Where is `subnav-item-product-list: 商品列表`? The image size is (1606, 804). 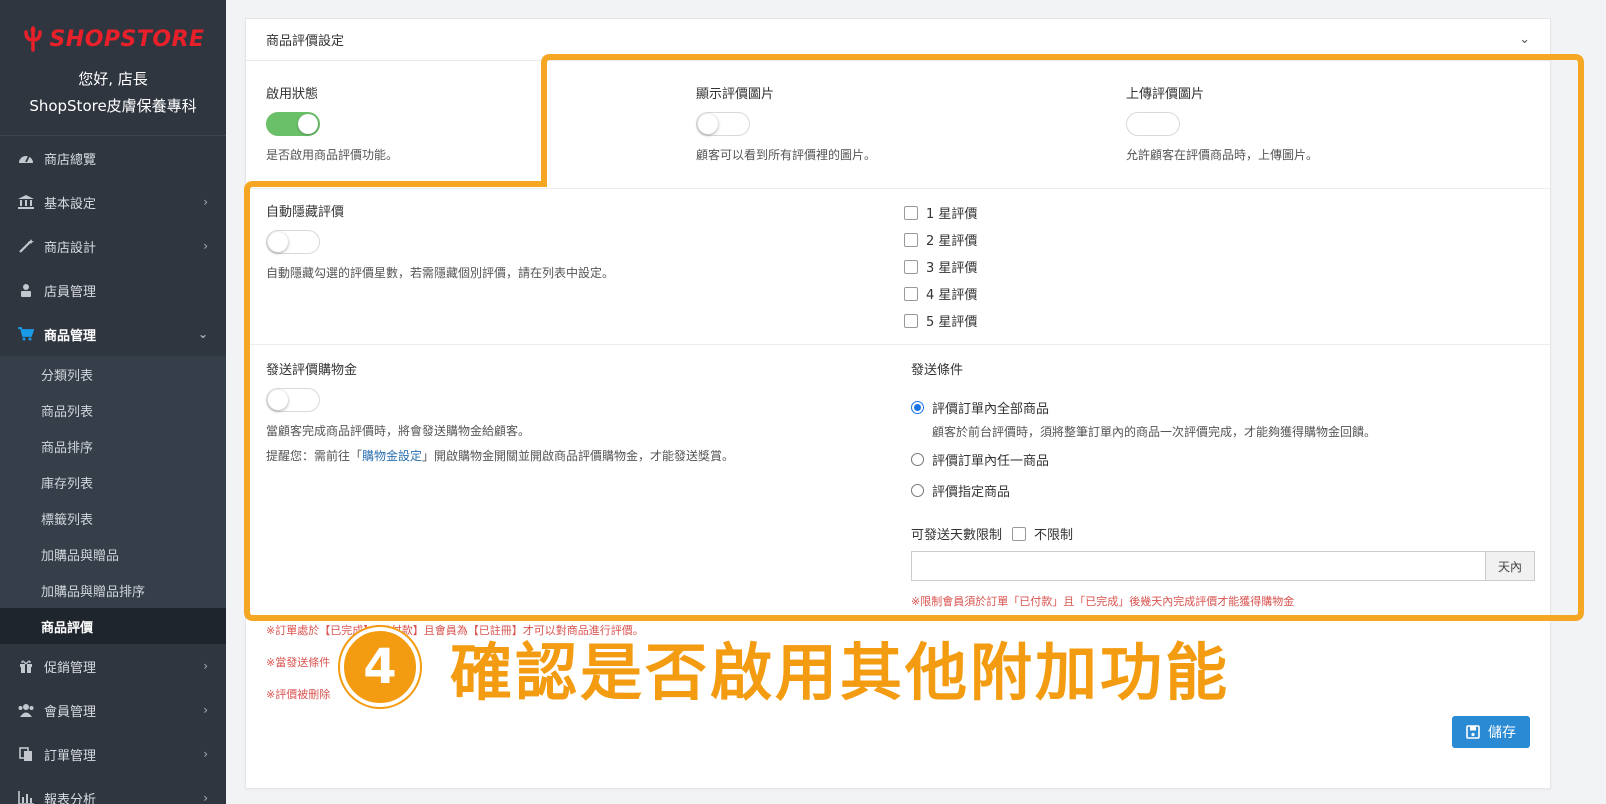 subnav-item-product-list: 商品列表 is located at coordinates (113, 410).